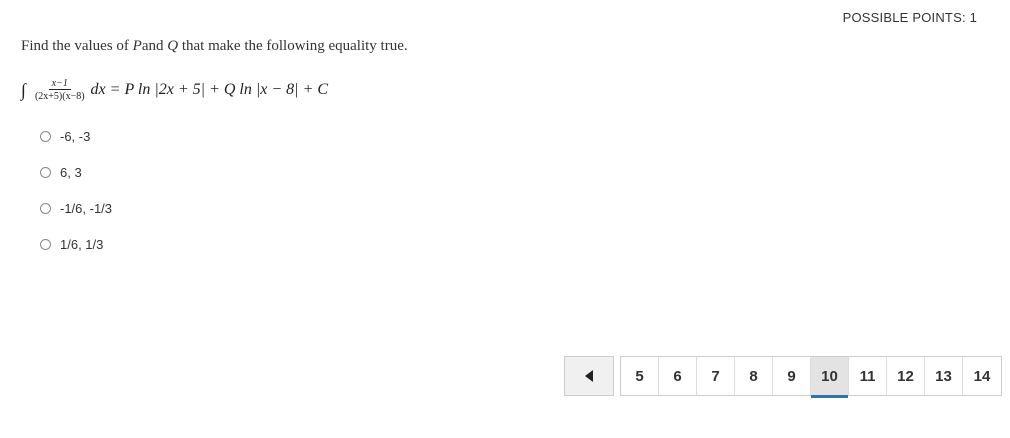  Describe the element at coordinates (982, 376) in the screenshot. I see `page-button: 14` at that location.